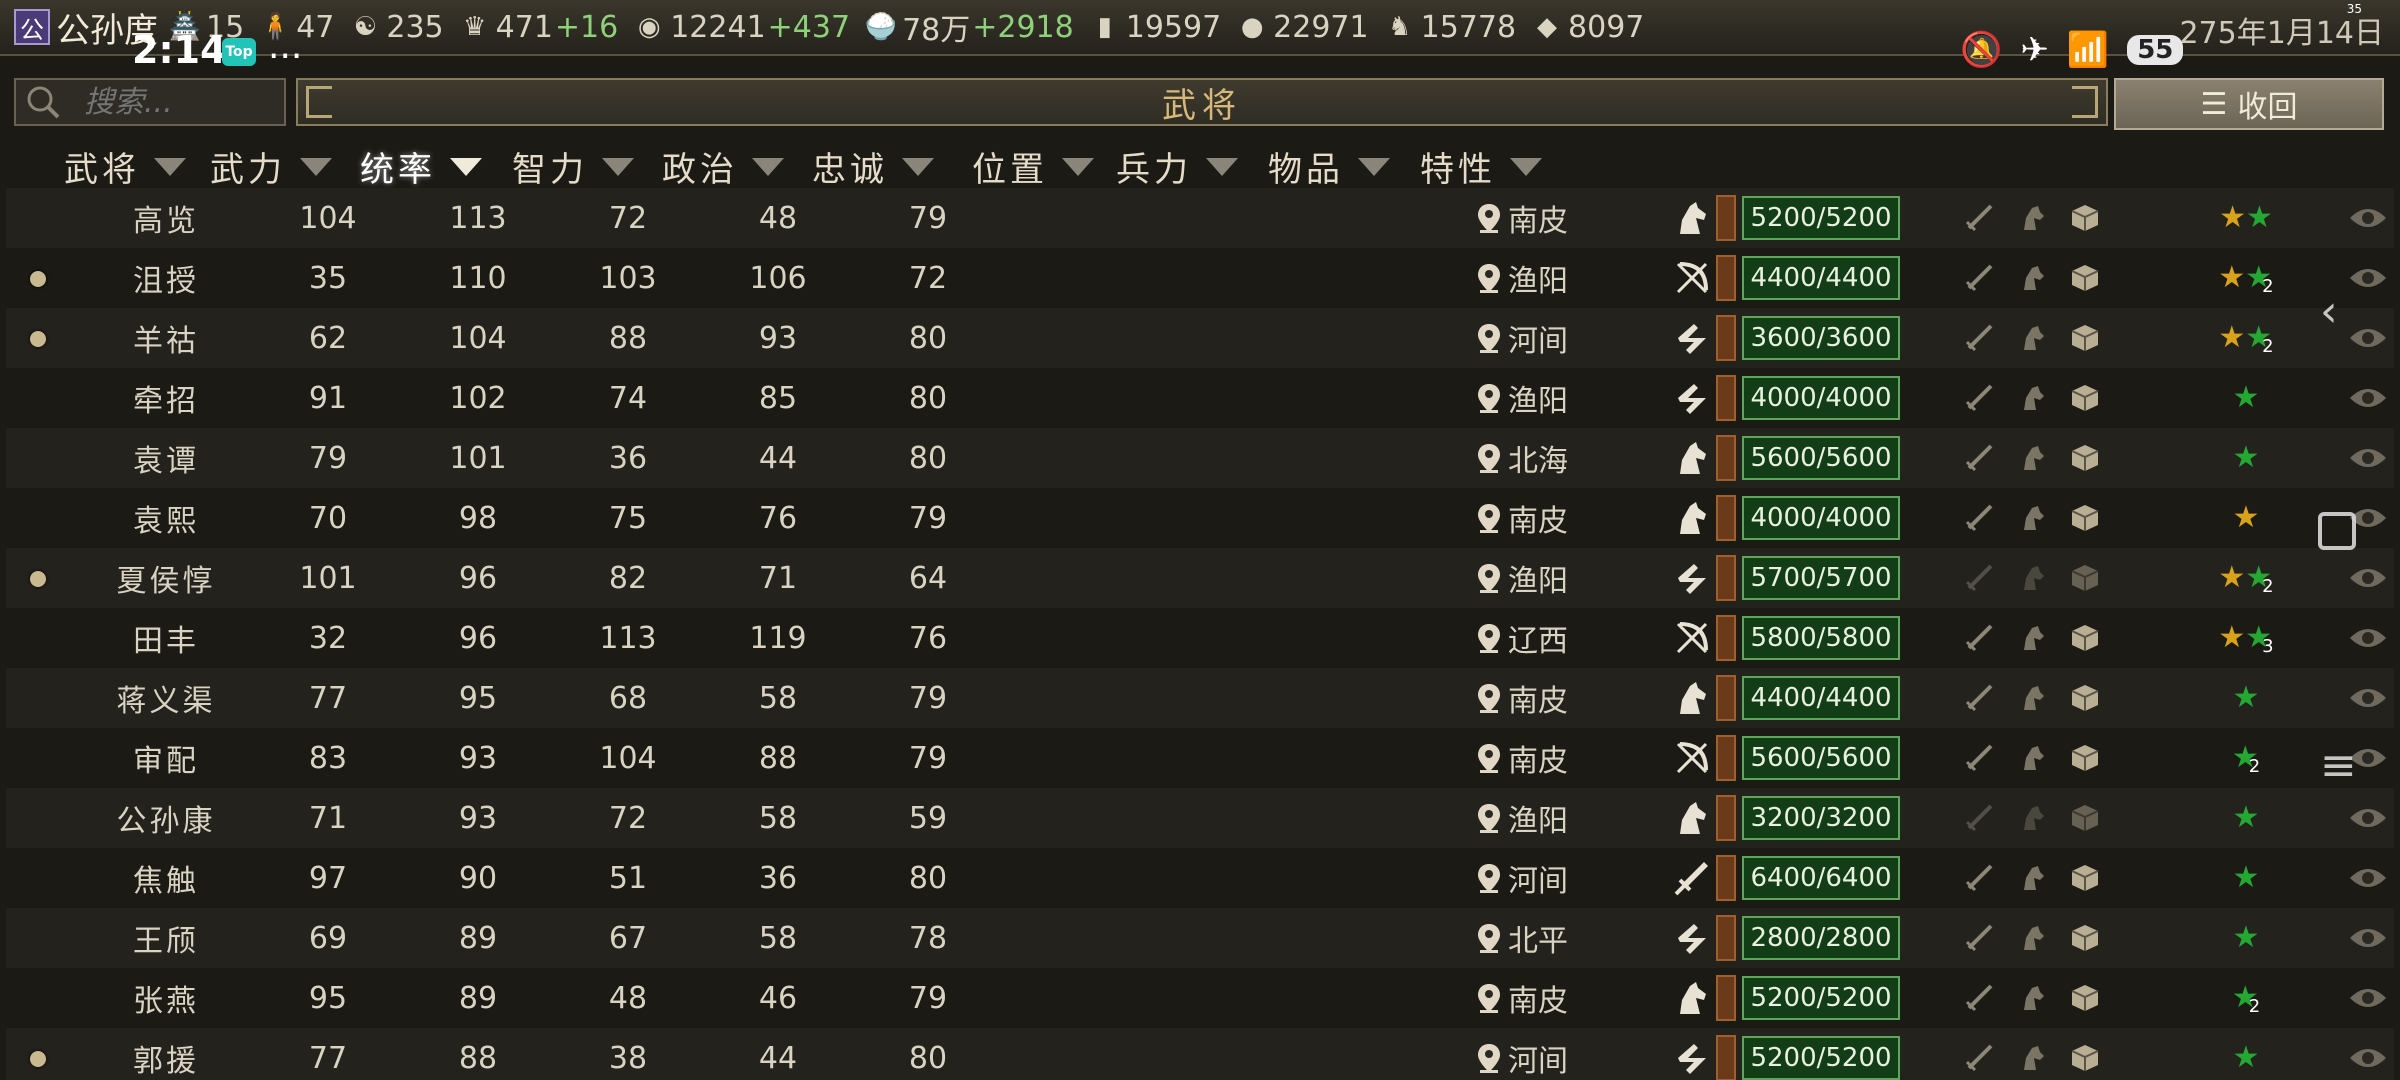 The image size is (2400, 1080). Describe the element at coordinates (166, 1054) in the screenshot. I see `general-name: 郭援` at that location.